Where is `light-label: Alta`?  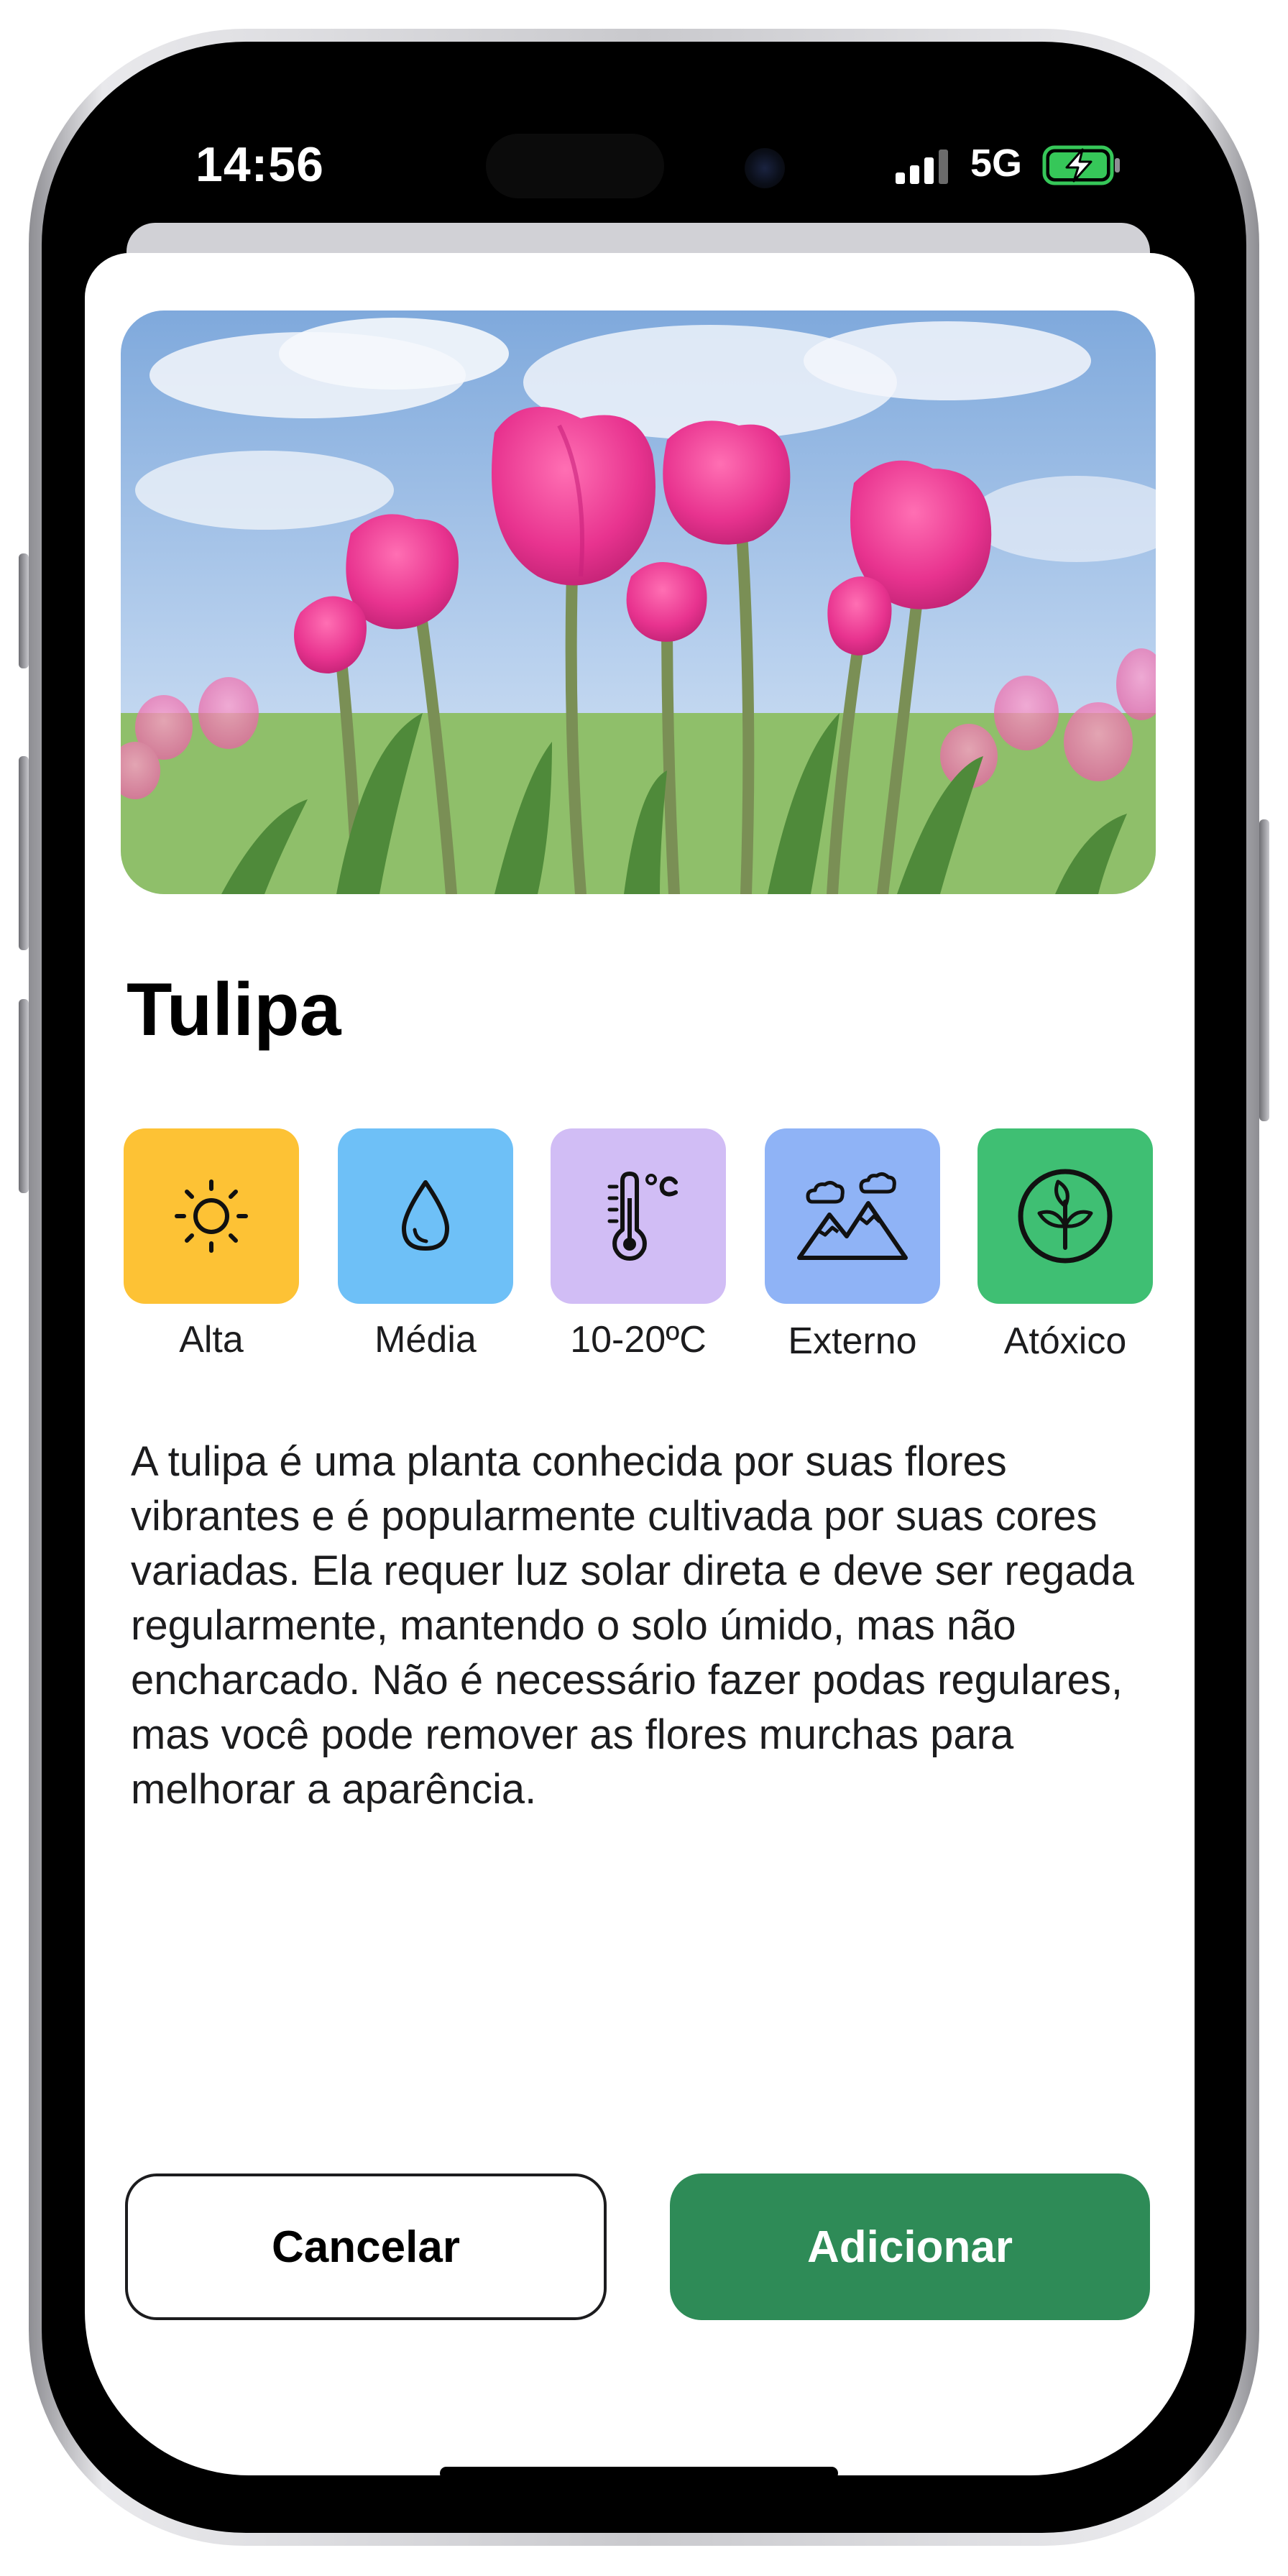
light-label: Alta is located at coordinates (211, 1340).